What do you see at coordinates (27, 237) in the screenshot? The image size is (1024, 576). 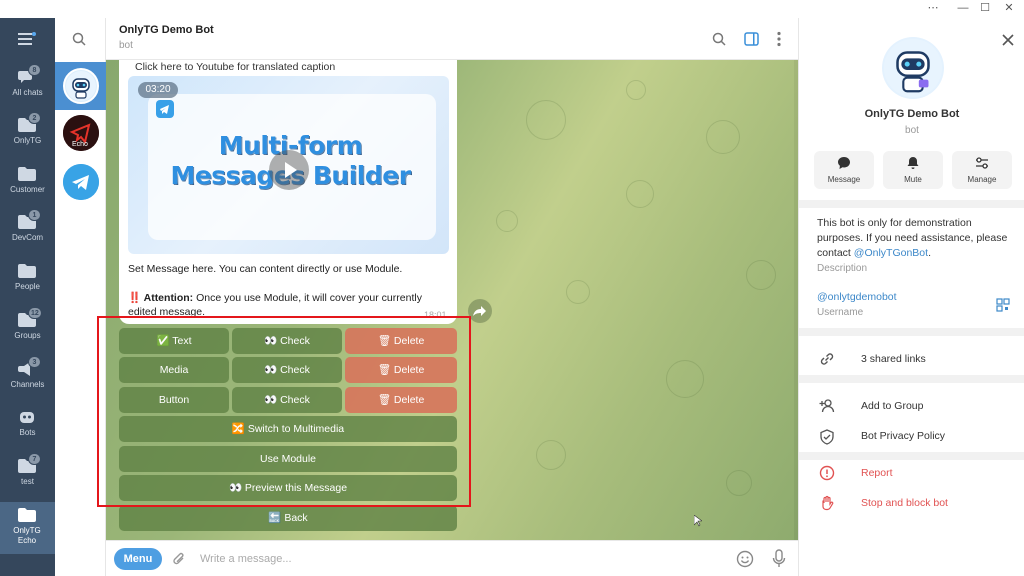 I see `folder-label: DevCom` at bounding box center [27, 237].